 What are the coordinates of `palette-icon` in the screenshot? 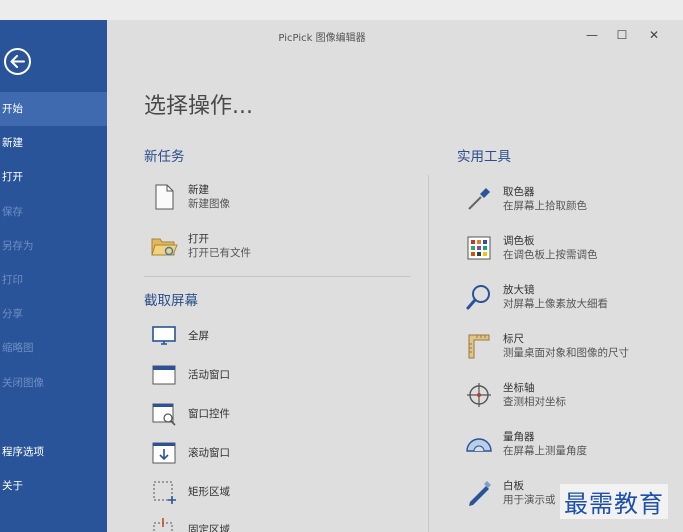 It's located at (479, 248).